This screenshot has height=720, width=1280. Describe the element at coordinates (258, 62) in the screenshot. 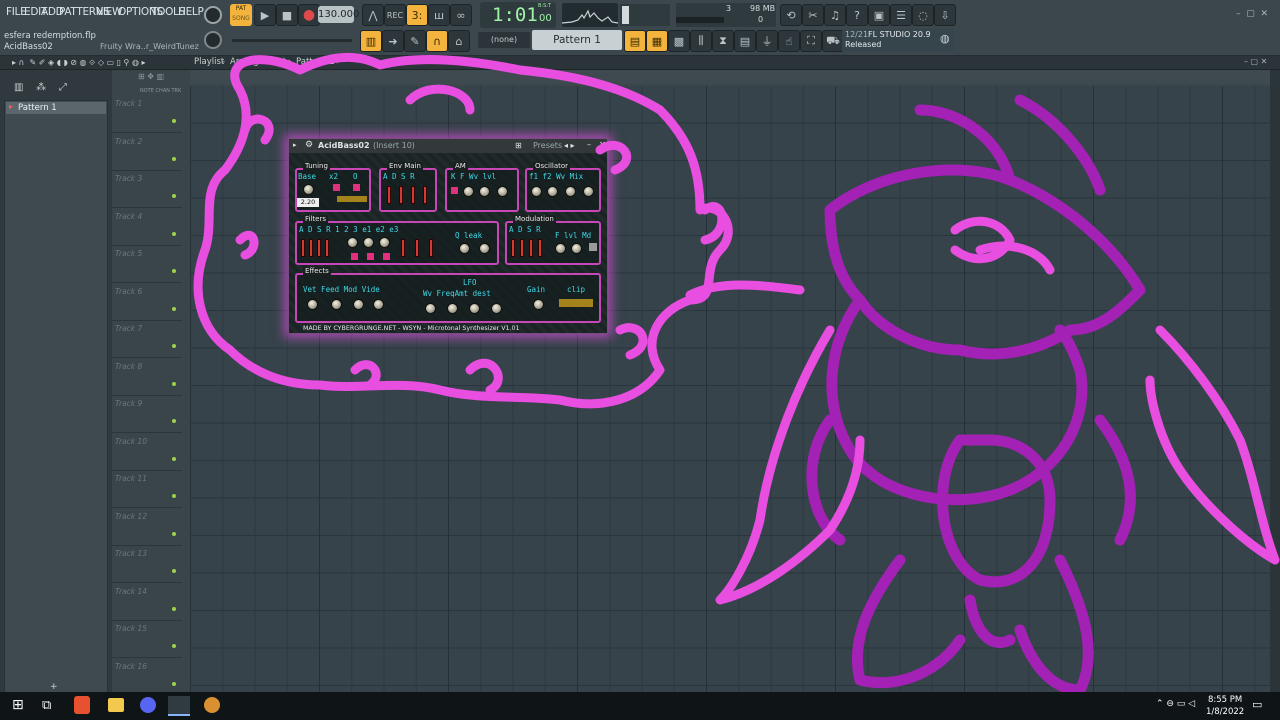

I see `breadcrumb-2: Arrangement` at that location.